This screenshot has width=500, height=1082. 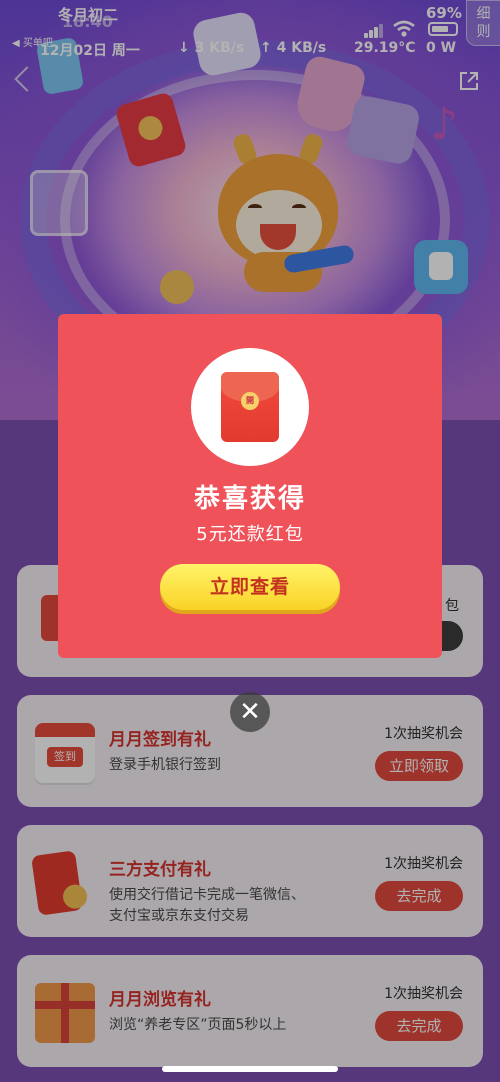 What do you see at coordinates (249, 499) in the screenshot?
I see `modal-title: 恭喜获得` at bounding box center [249, 499].